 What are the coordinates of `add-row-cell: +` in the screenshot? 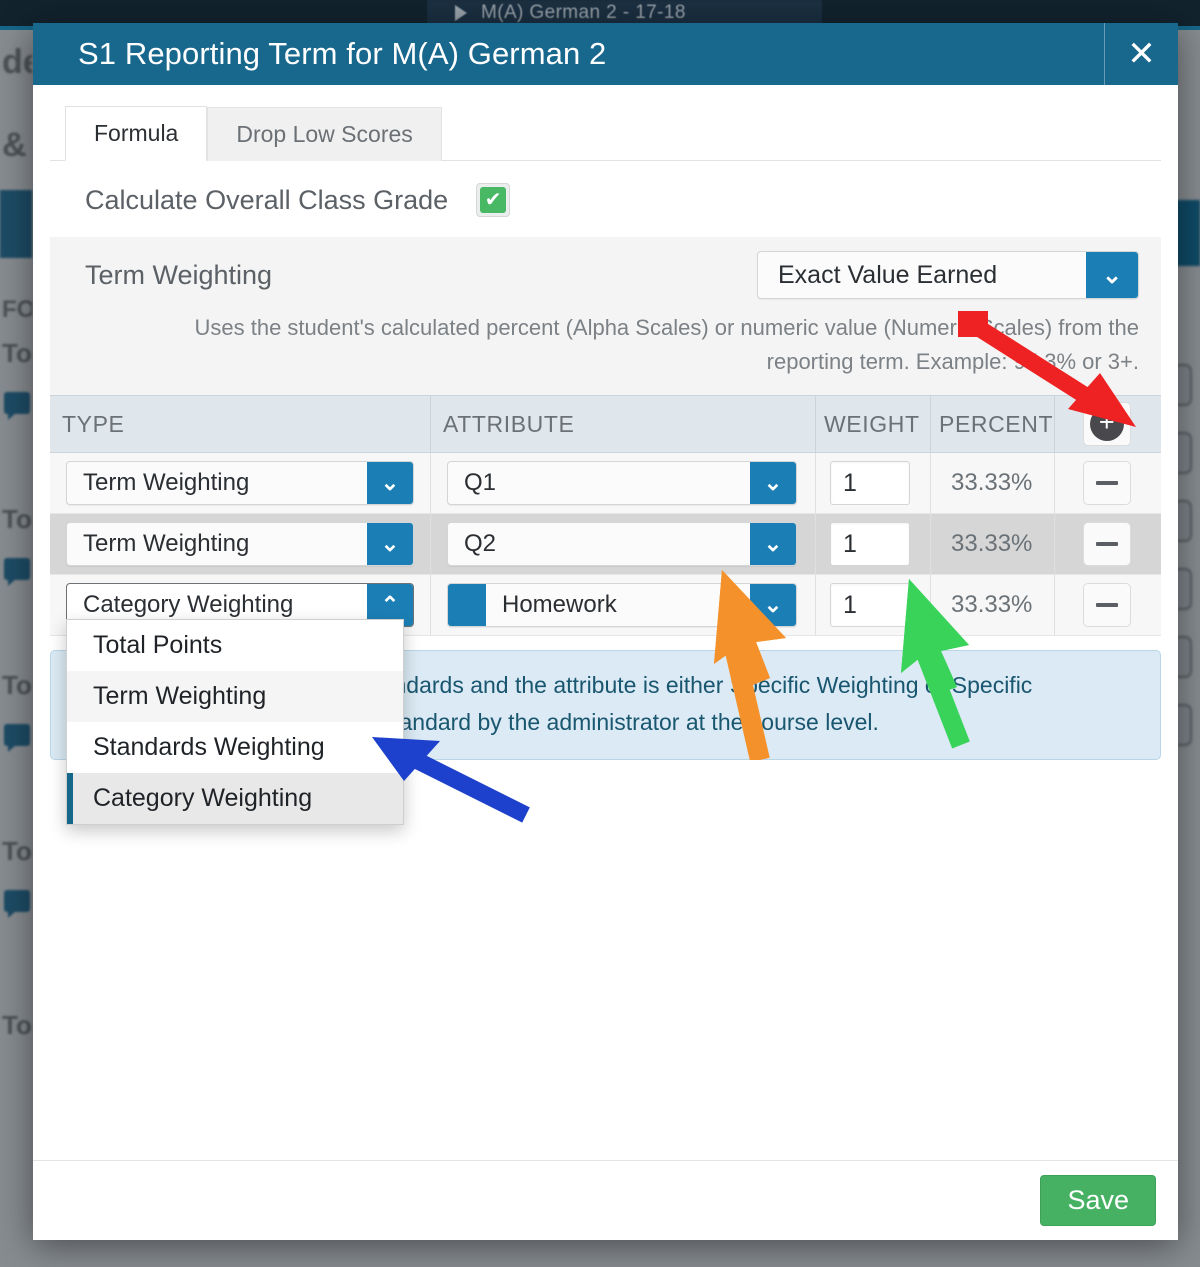 It's located at (1106, 424).